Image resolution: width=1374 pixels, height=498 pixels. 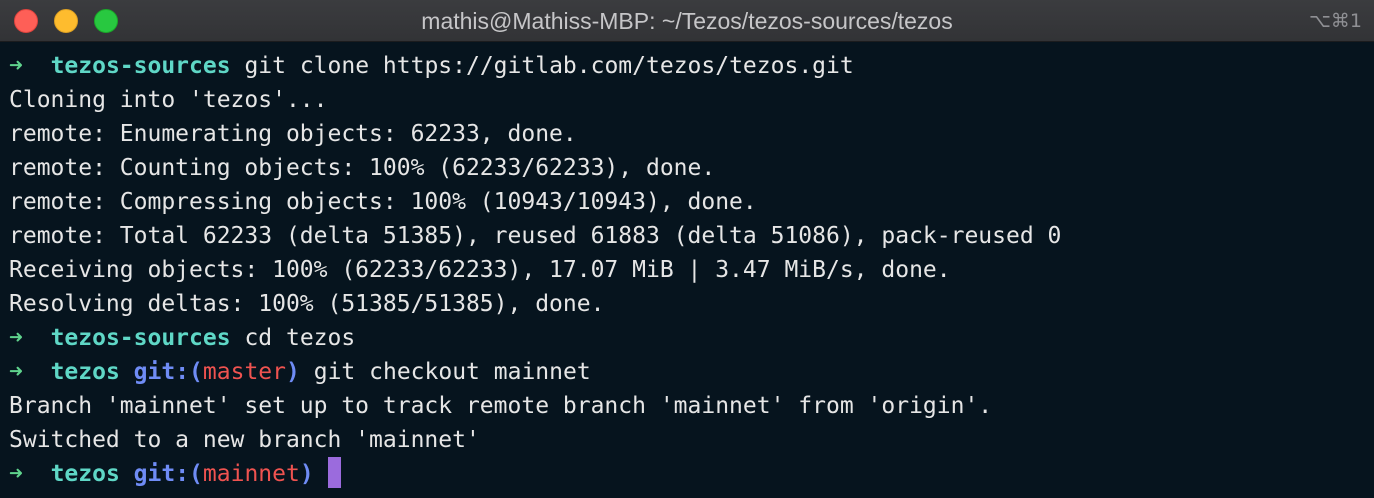 What do you see at coordinates (300, 338) in the screenshot?
I see `command-text: cd tezos` at bounding box center [300, 338].